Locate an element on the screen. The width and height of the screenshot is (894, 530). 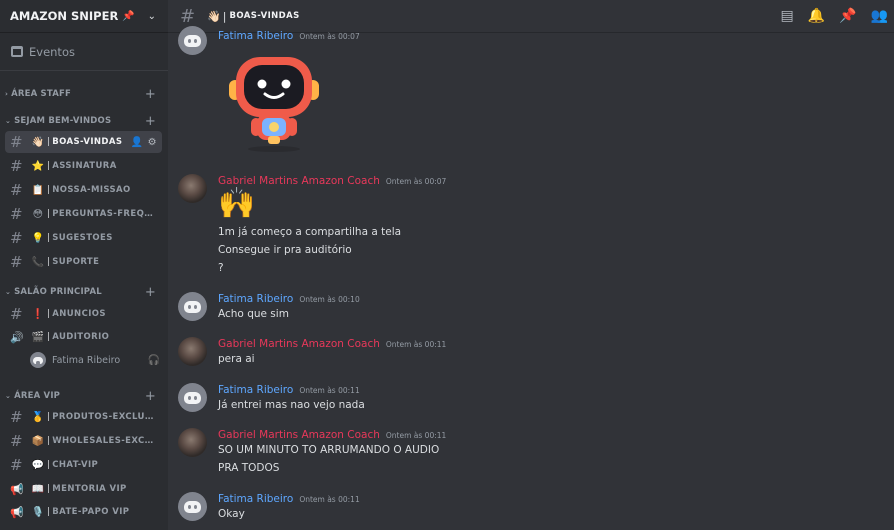
category-label: SALÃO PRINCIPAL is located at coordinates (58, 292).